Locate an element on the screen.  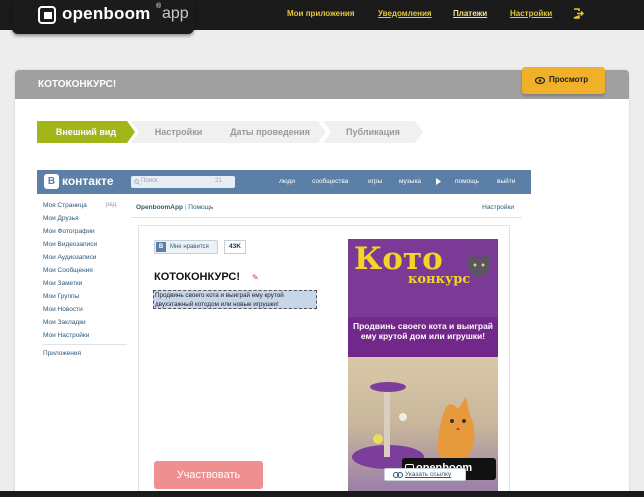
nav-settings: Настройки is located at coordinates (531, 13).